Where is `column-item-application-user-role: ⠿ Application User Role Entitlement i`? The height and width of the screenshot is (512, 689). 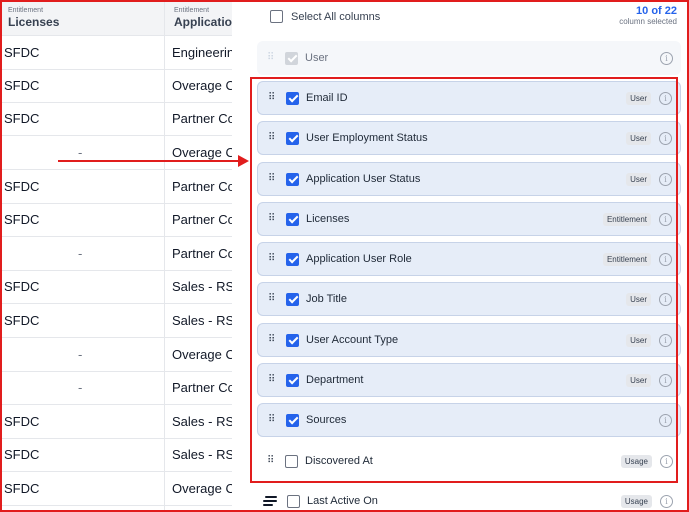 column-item-application-user-role: ⠿ Application User Role Entitlement i is located at coordinates (469, 259).